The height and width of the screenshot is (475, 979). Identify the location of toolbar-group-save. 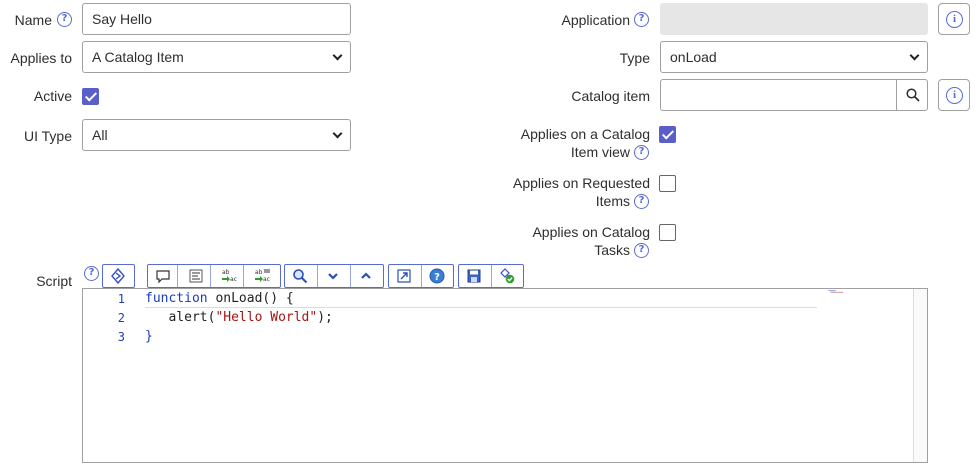
(491, 276).